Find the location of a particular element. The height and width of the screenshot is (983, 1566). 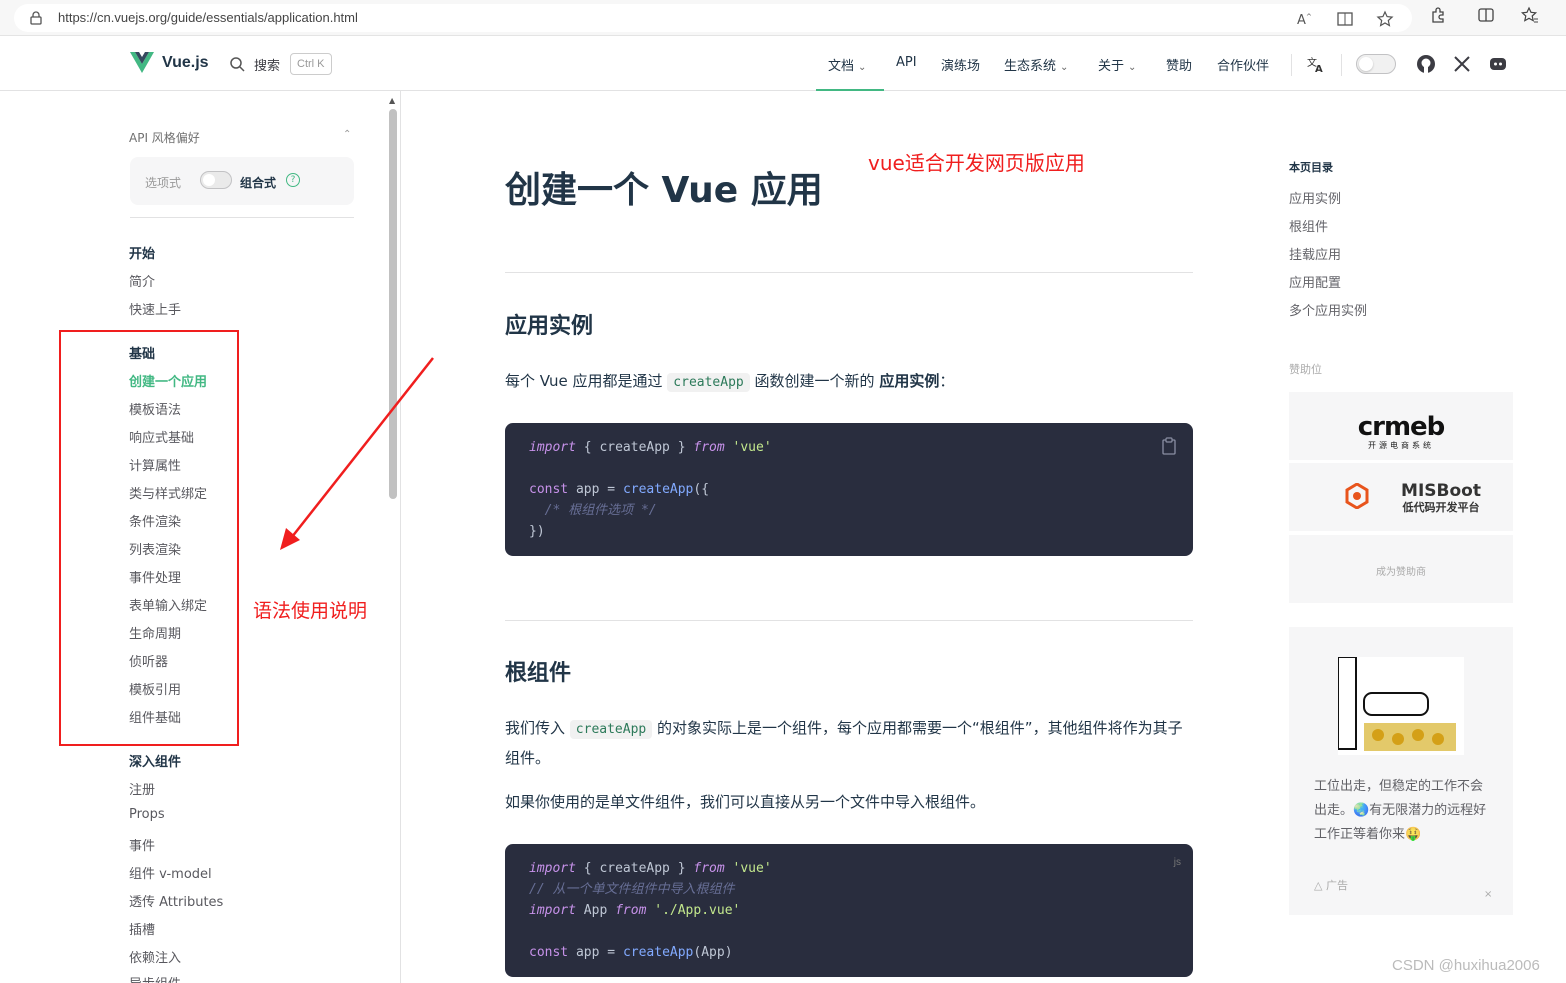

sponsor-section-title: 赞助位 is located at coordinates (1305, 369).